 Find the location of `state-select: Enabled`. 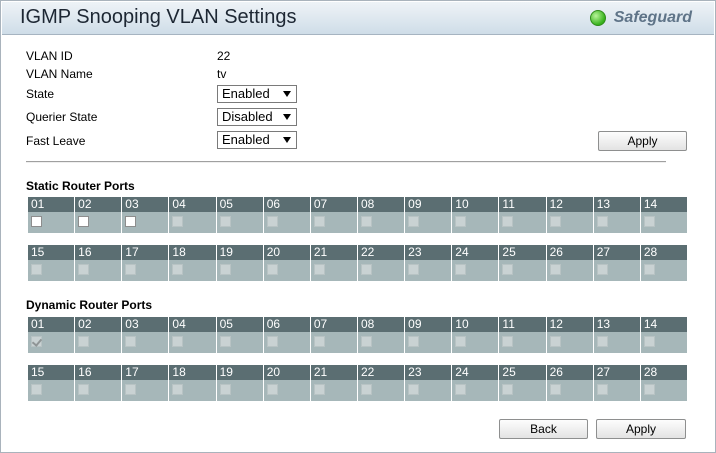

state-select: Enabled is located at coordinates (257, 94).